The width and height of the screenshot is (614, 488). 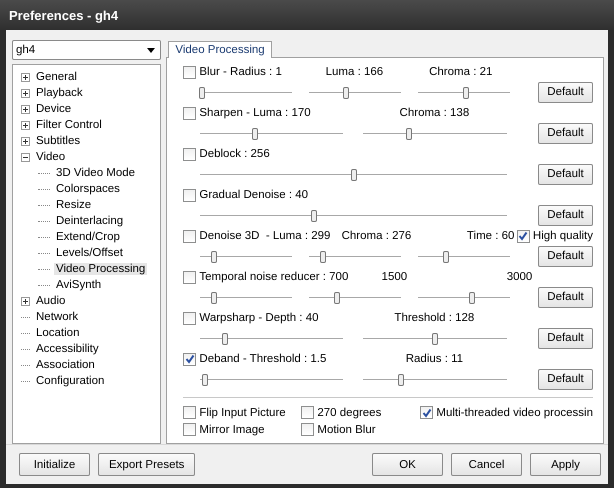 What do you see at coordinates (220, 49) in the screenshot?
I see `tab: Video Processing` at bounding box center [220, 49].